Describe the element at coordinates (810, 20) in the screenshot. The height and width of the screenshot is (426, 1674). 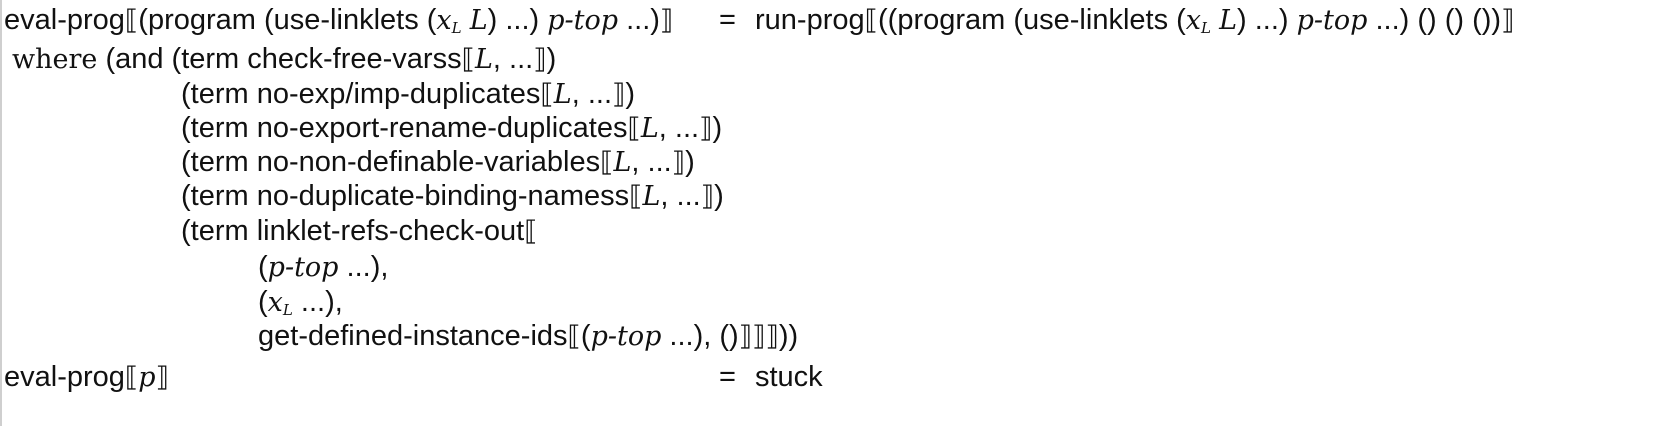
I see `run-prog-fn: run-prog` at that location.